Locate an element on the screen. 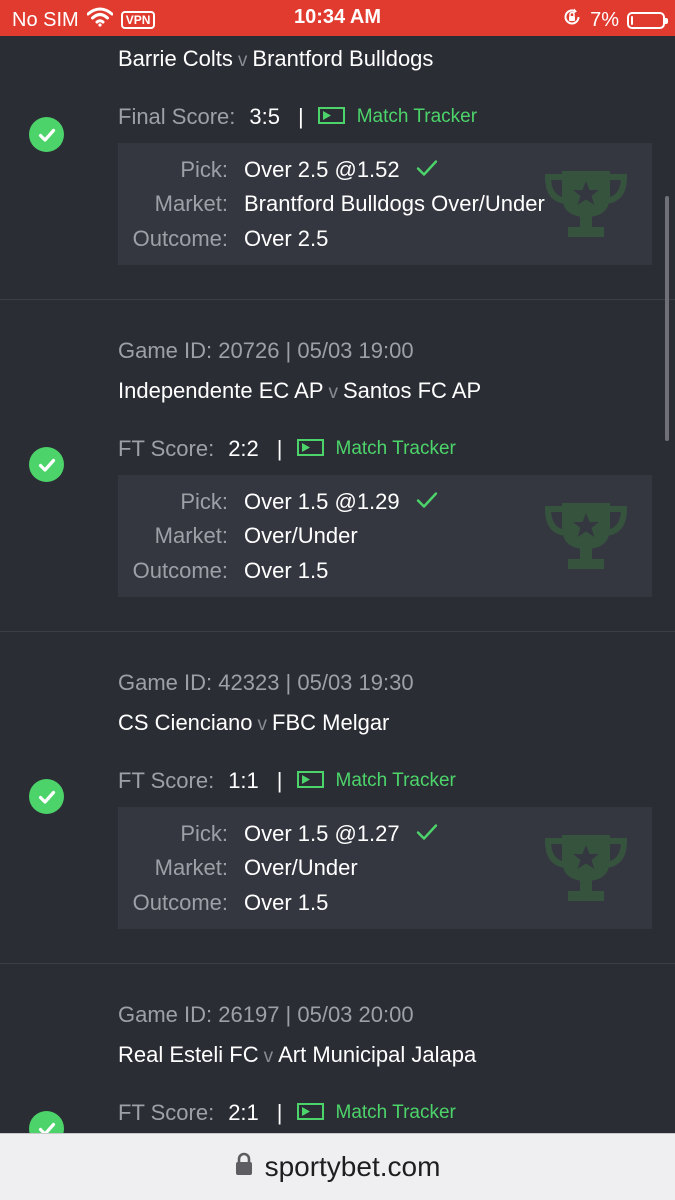 This screenshot has width=675, height=1200. status-right: 7% is located at coordinates (615, 20).